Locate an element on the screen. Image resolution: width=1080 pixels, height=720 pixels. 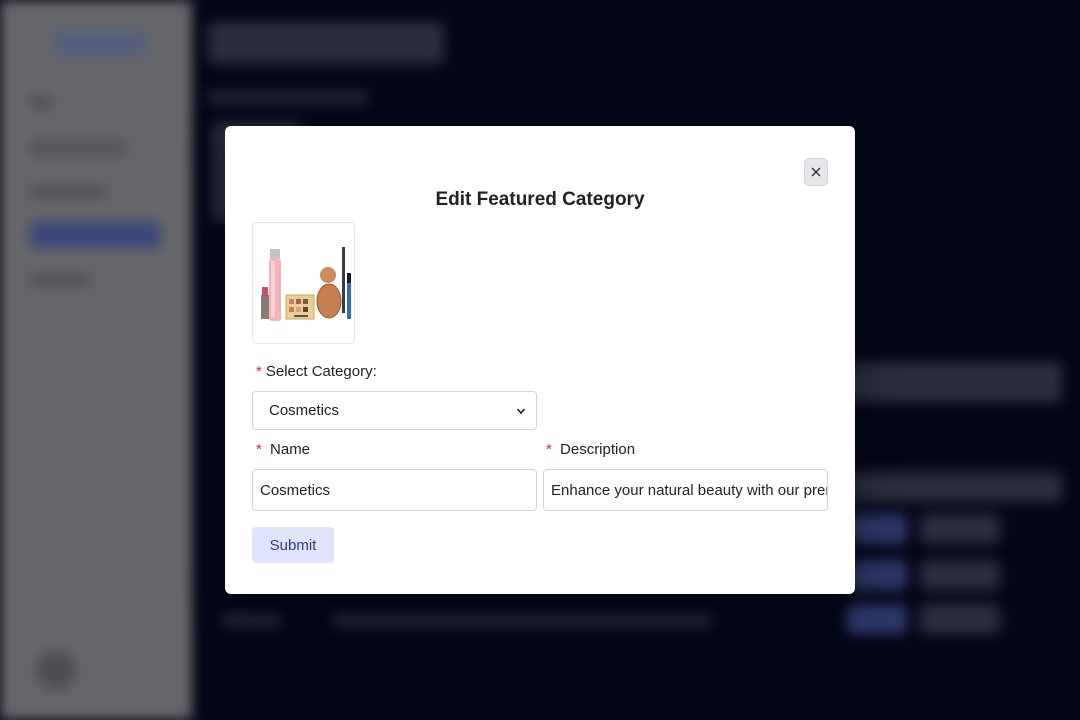
select-category-label: * Select Category: is located at coordinates (316, 371).